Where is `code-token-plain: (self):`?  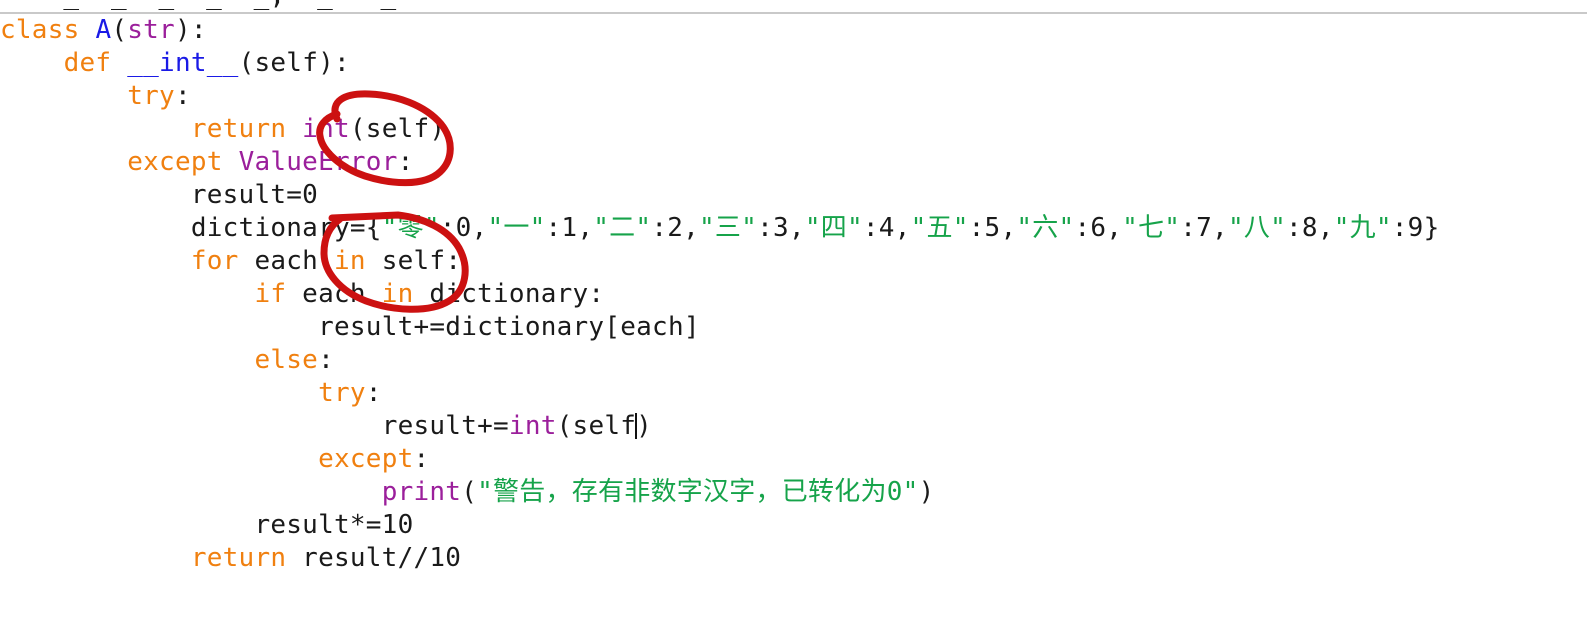
code-token-plain: (self): is located at coordinates (294, 63).